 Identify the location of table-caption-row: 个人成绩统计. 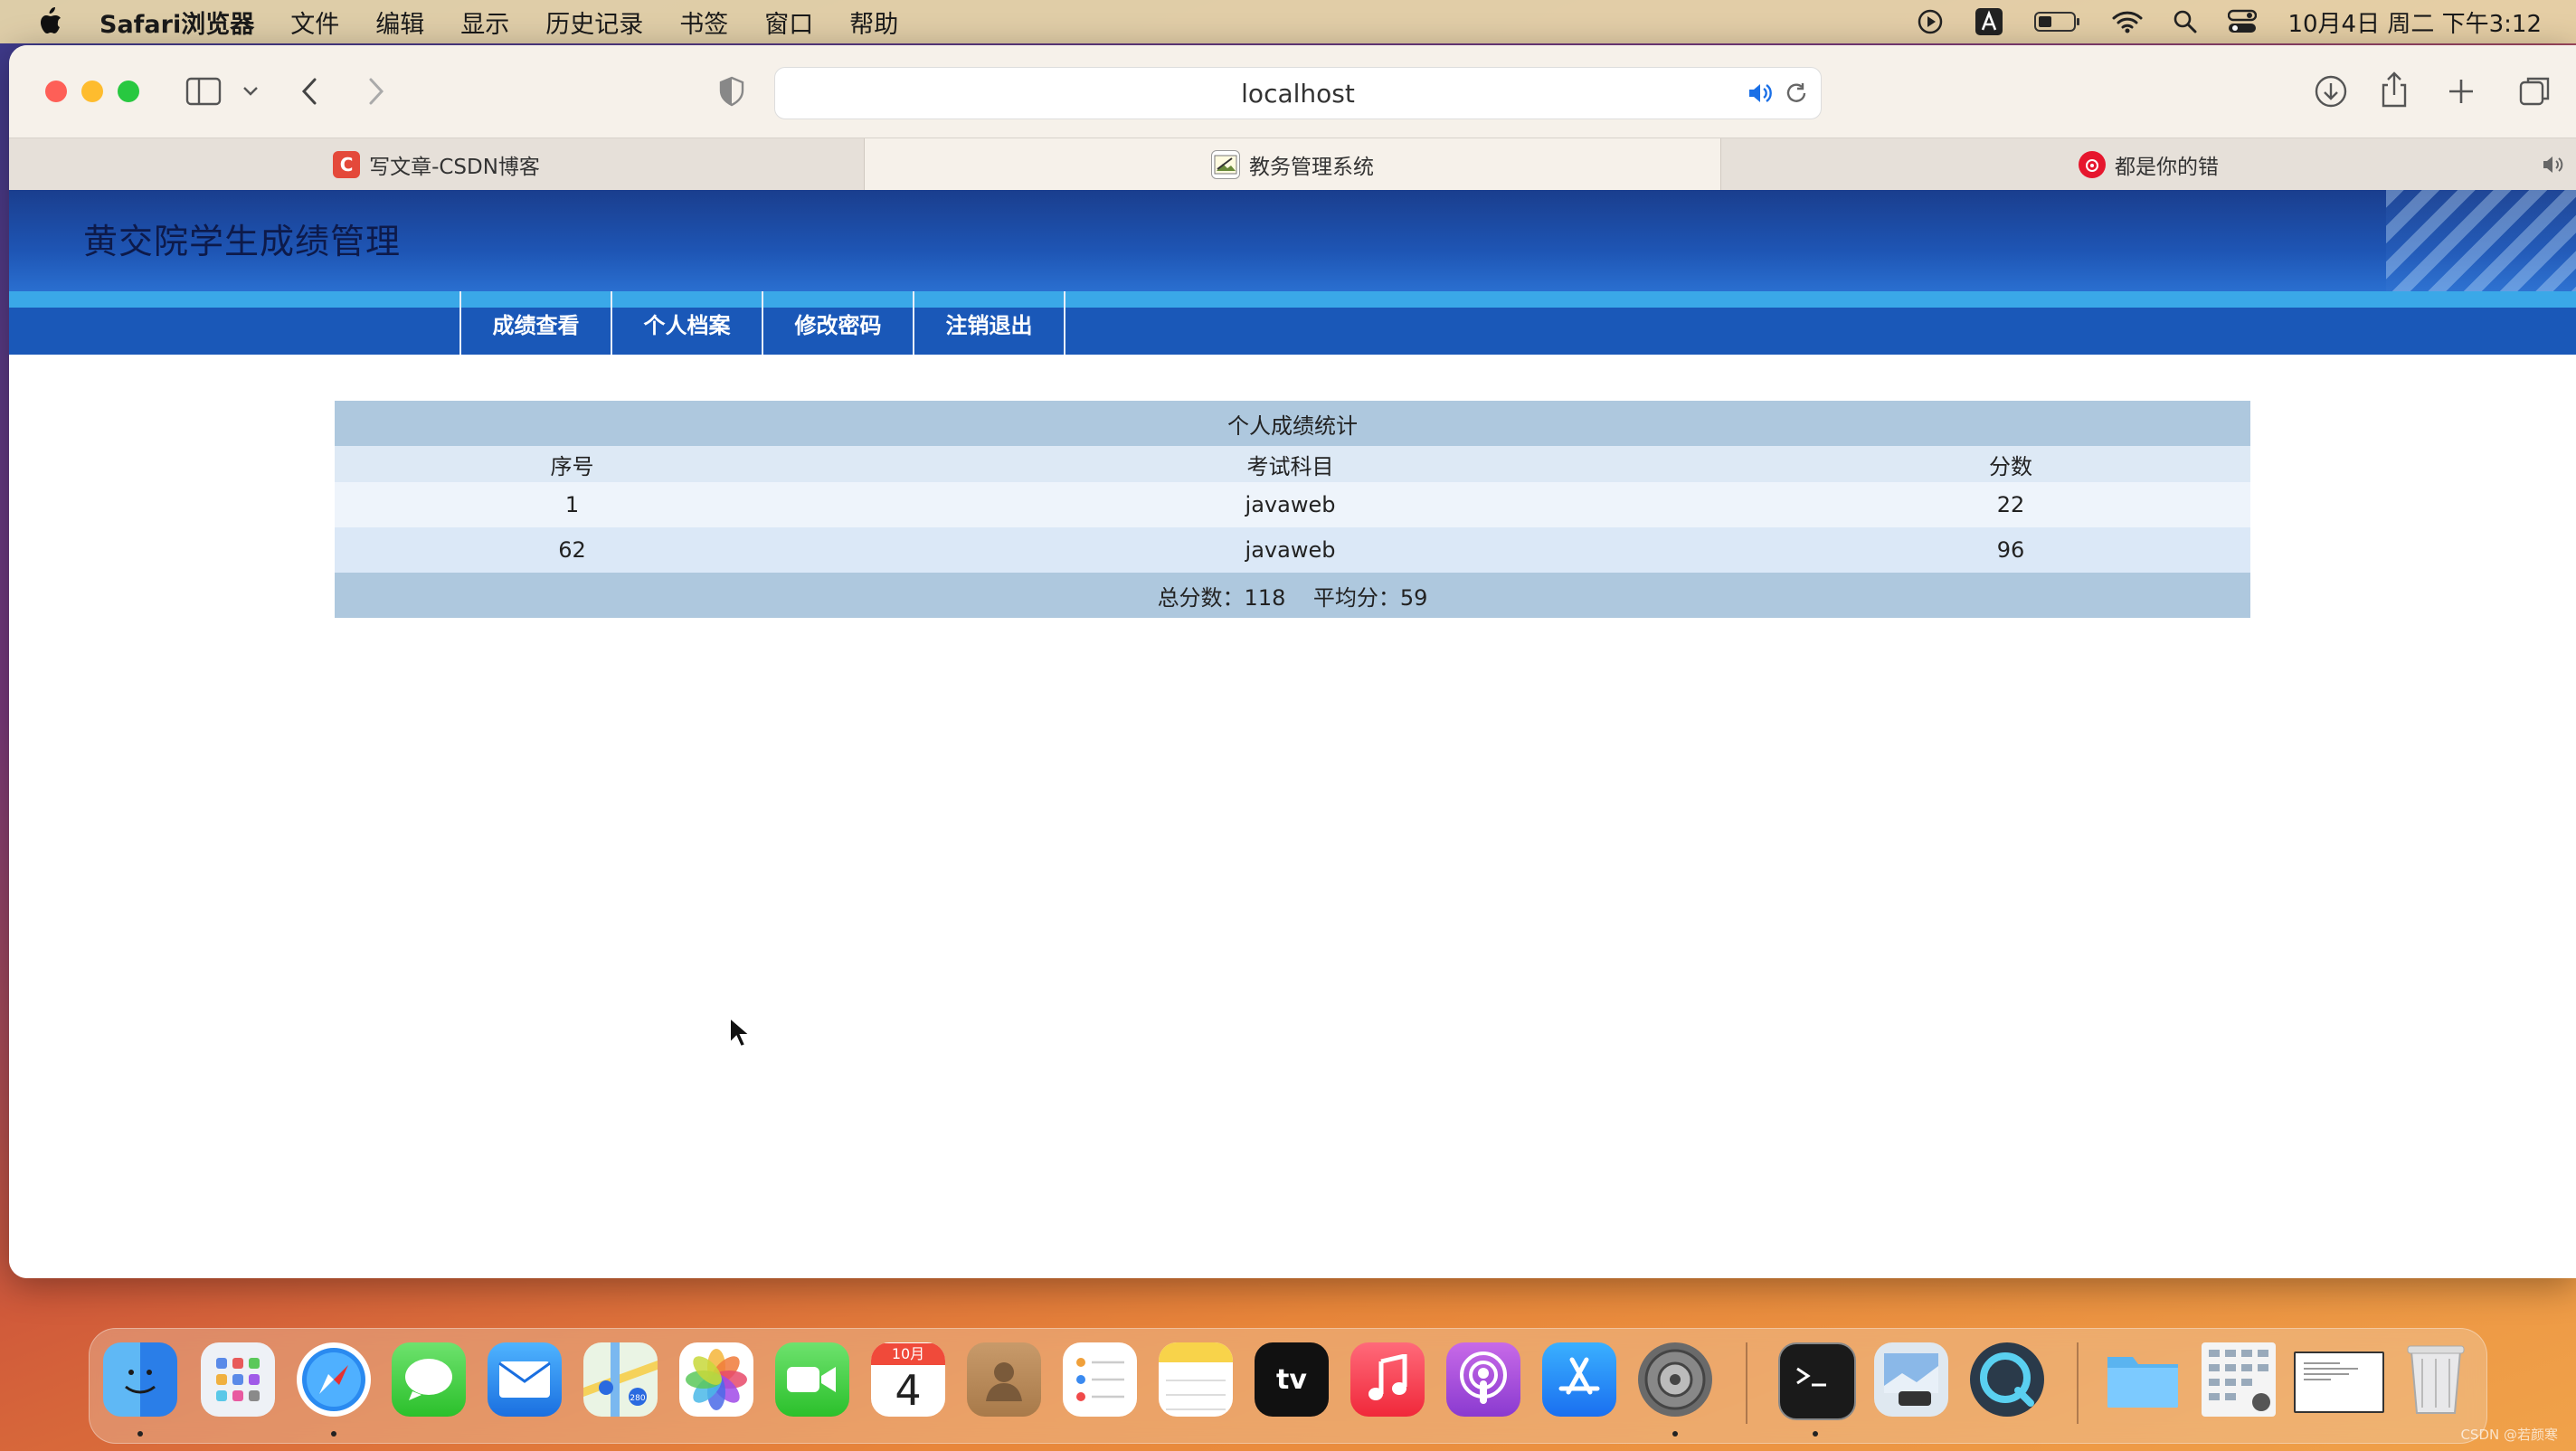
(1293, 423).